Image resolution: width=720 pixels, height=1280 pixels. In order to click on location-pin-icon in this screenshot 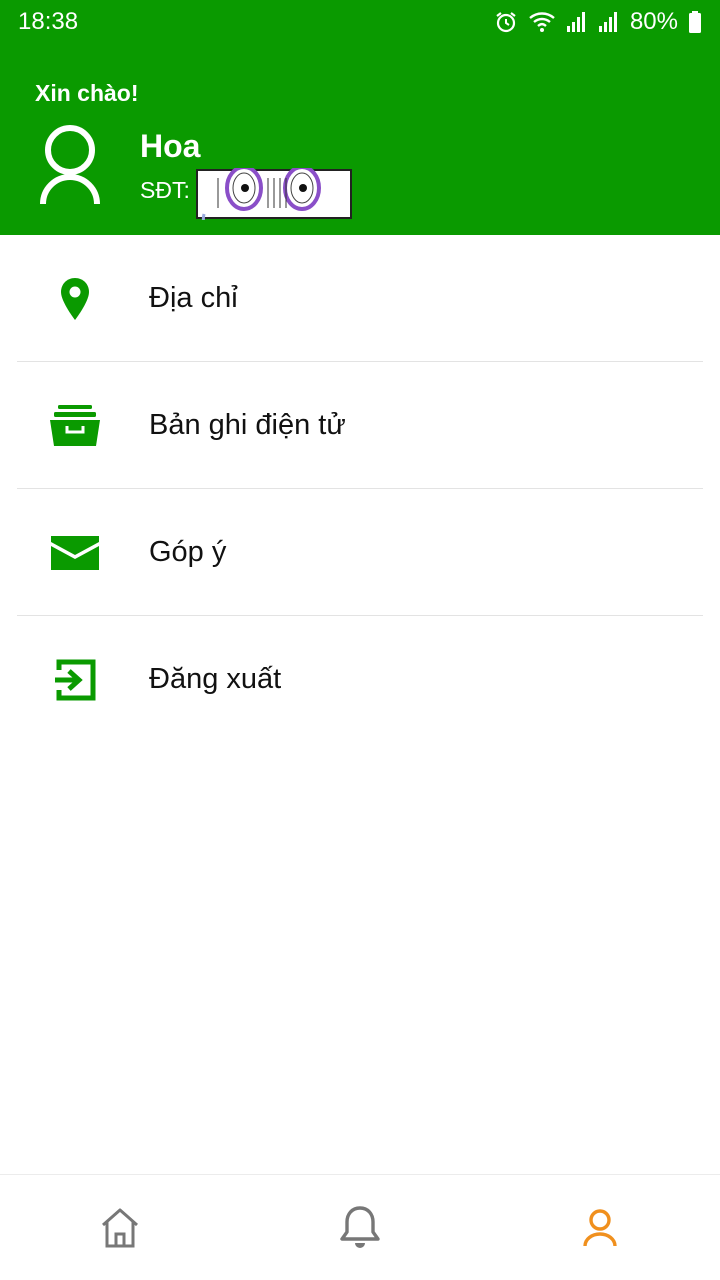, I will do `click(75, 299)`.